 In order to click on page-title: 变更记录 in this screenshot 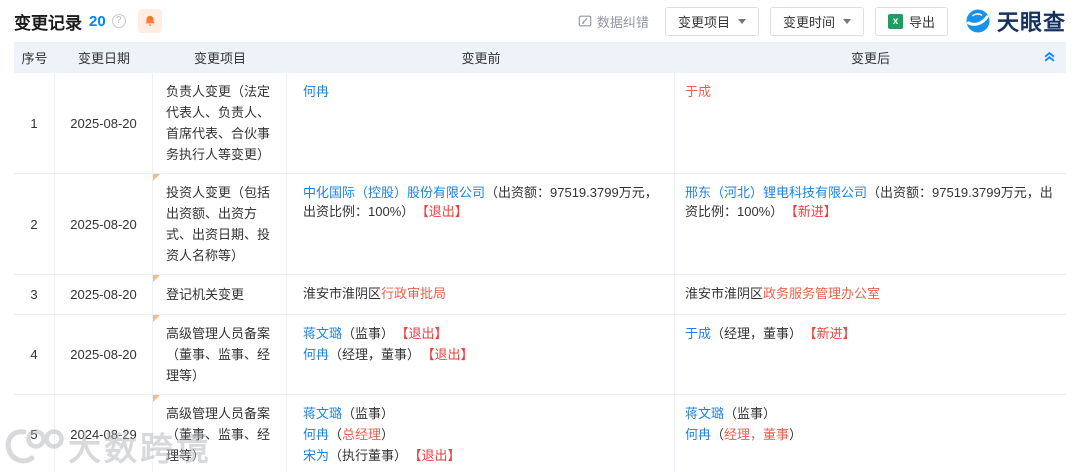, I will do `click(48, 23)`.